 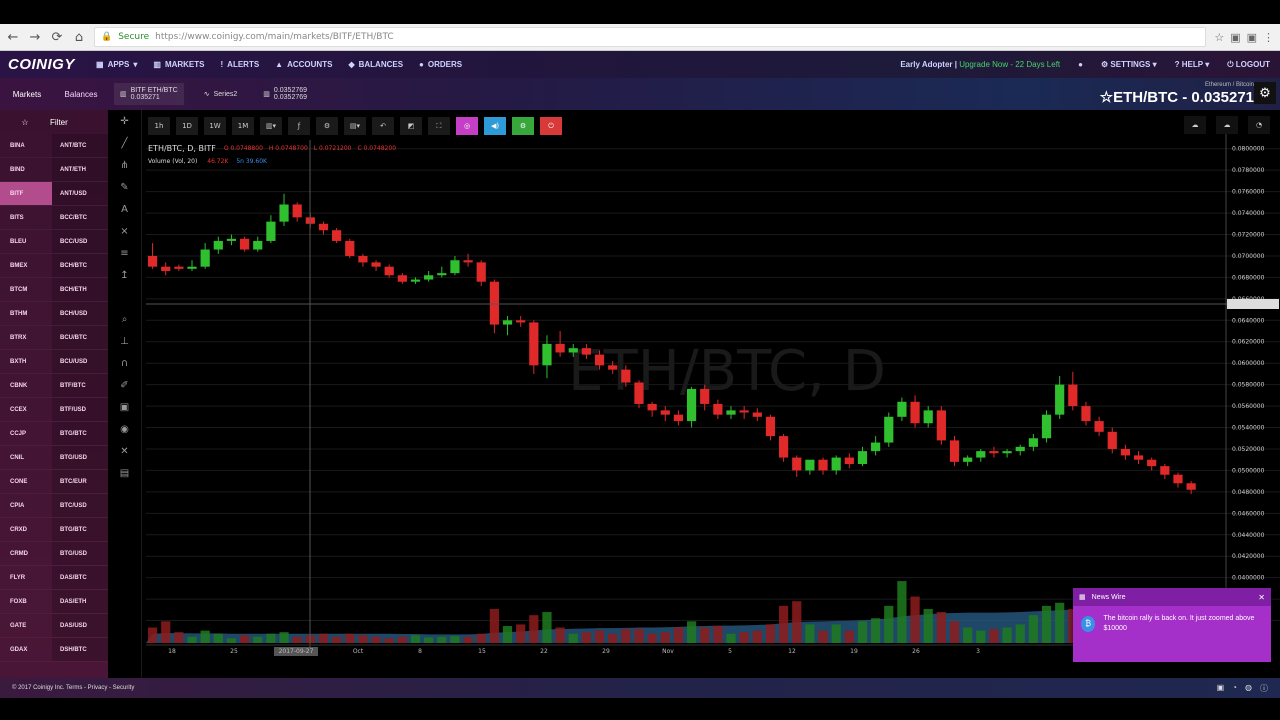 I want to click on chart-tab-3: ▥ 0.0352769 0.0352769, so click(x=285, y=94).